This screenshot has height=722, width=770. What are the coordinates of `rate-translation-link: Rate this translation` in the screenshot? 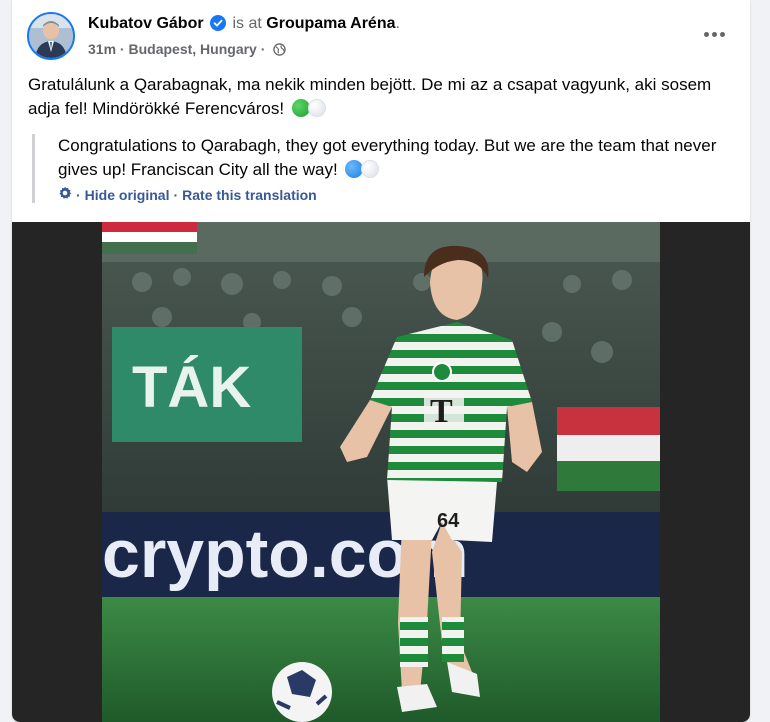 It's located at (249, 195).